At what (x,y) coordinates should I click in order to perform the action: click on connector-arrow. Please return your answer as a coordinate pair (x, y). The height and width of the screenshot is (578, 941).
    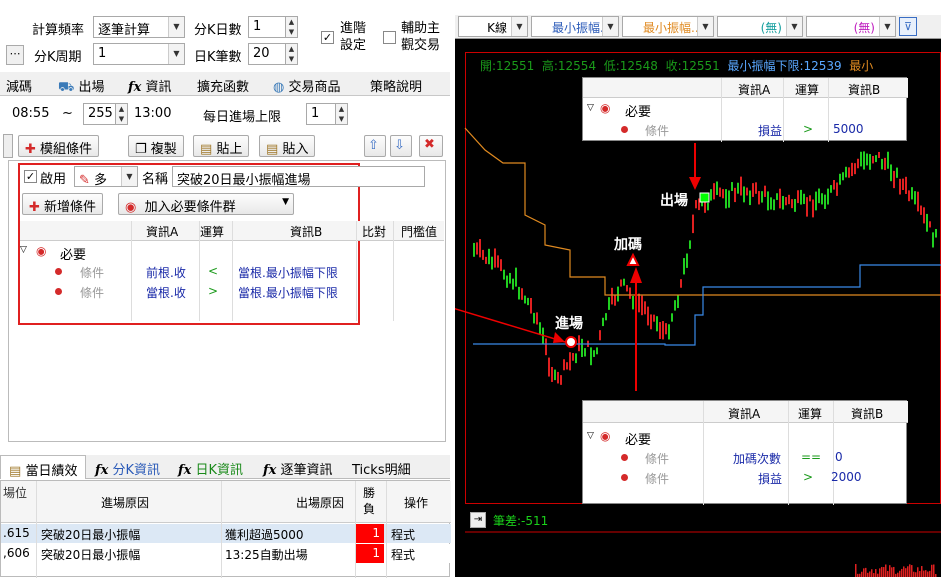
    Looking at the image, I should click on (510, 325).